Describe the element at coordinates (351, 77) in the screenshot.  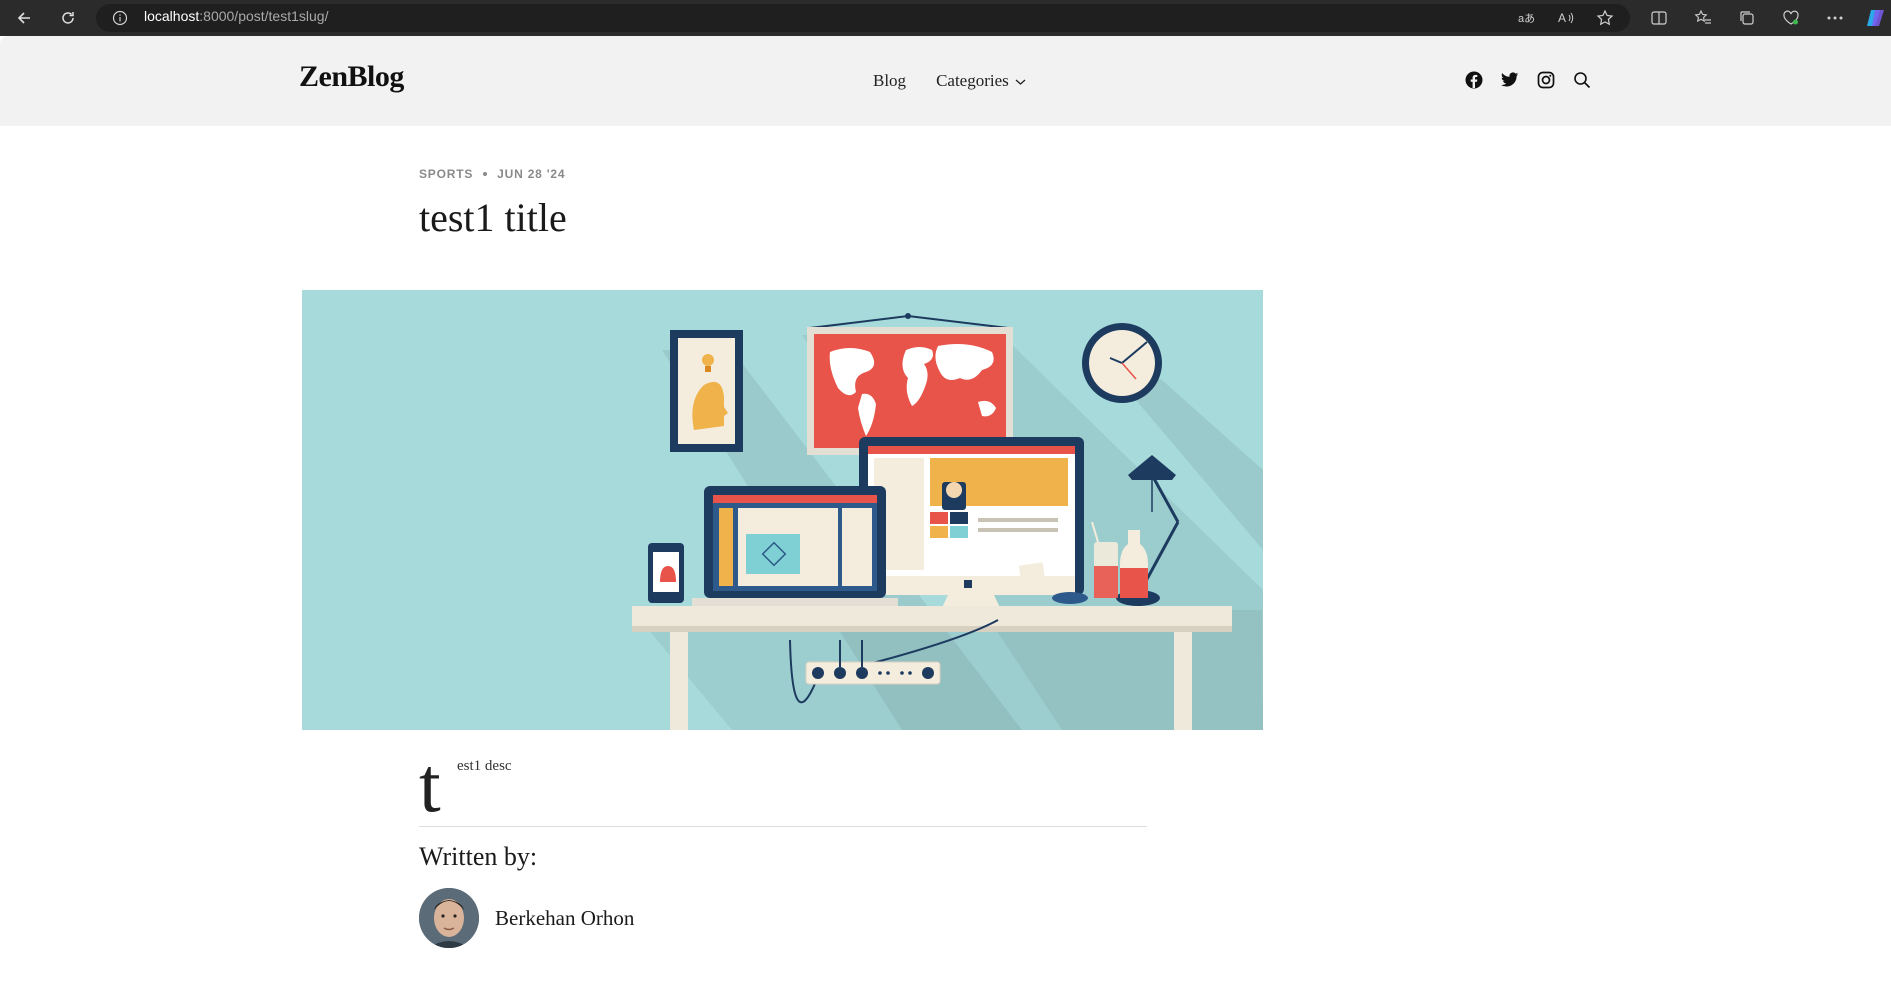
I see `site-logo: ZenBlog` at that location.